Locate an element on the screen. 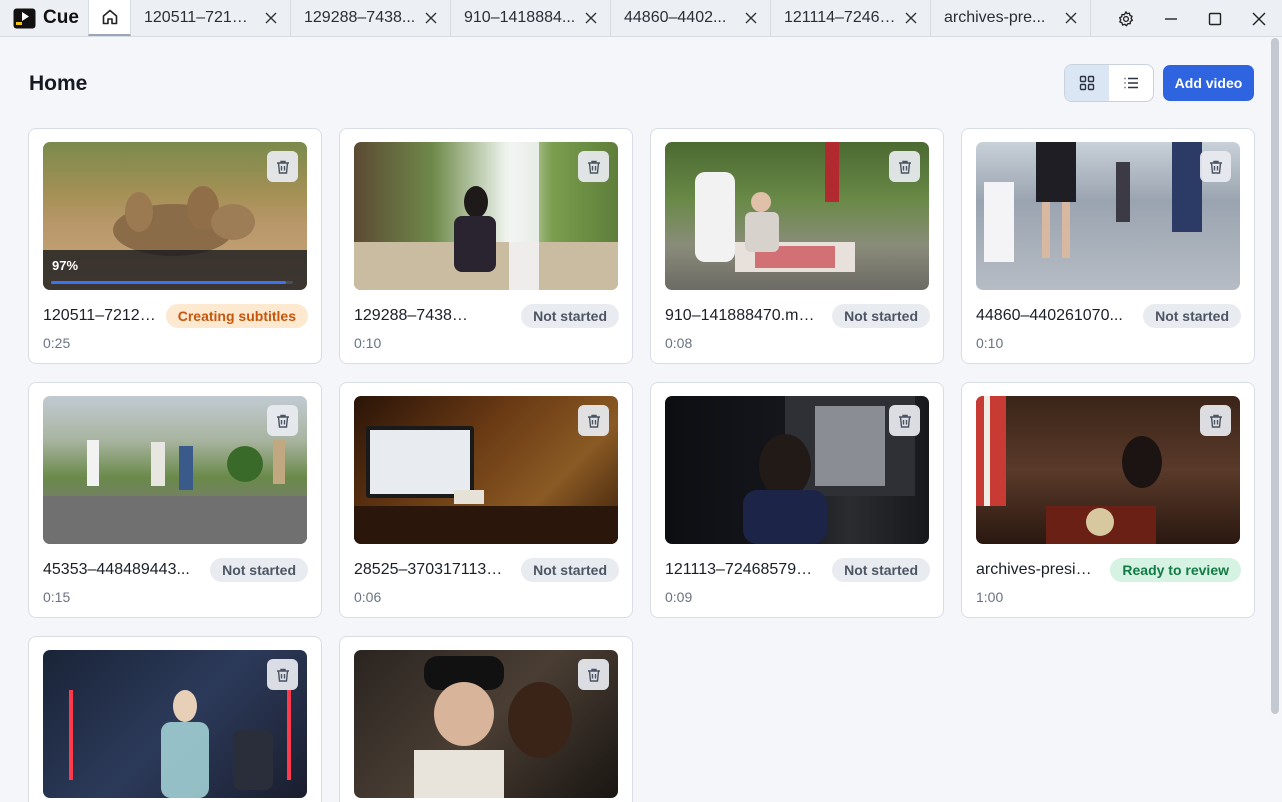 Image resolution: width=1282 pixels, height=802 pixels. video-duration: 0:09 is located at coordinates (679, 597).